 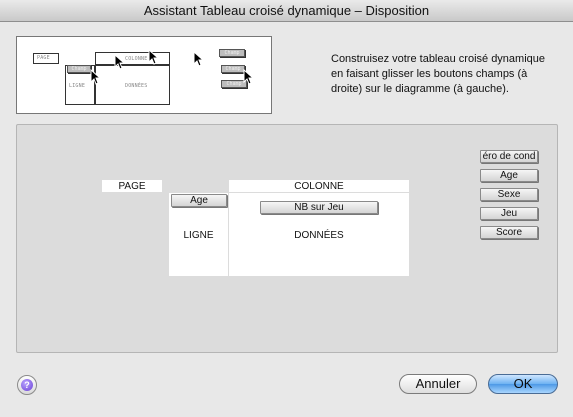 What do you see at coordinates (509, 175) in the screenshot?
I see `field-button-age: Age` at bounding box center [509, 175].